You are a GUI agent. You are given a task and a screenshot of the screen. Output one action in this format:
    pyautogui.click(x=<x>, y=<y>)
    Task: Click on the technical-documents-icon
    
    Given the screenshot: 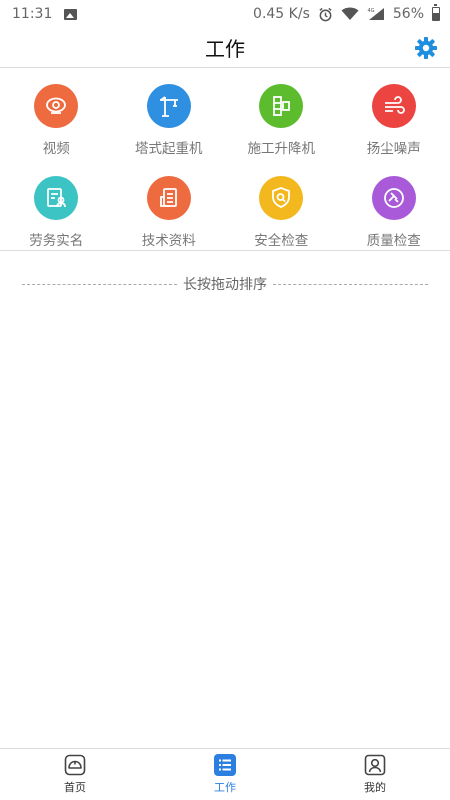 What is the action you would take?
    pyautogui.click(x=168, y=198)
    